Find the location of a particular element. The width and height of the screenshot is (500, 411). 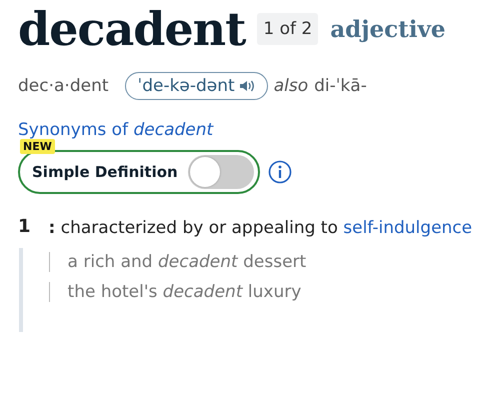

pronunciation-button: ˈde-kə-dənt is located at coordinates (196, 86).